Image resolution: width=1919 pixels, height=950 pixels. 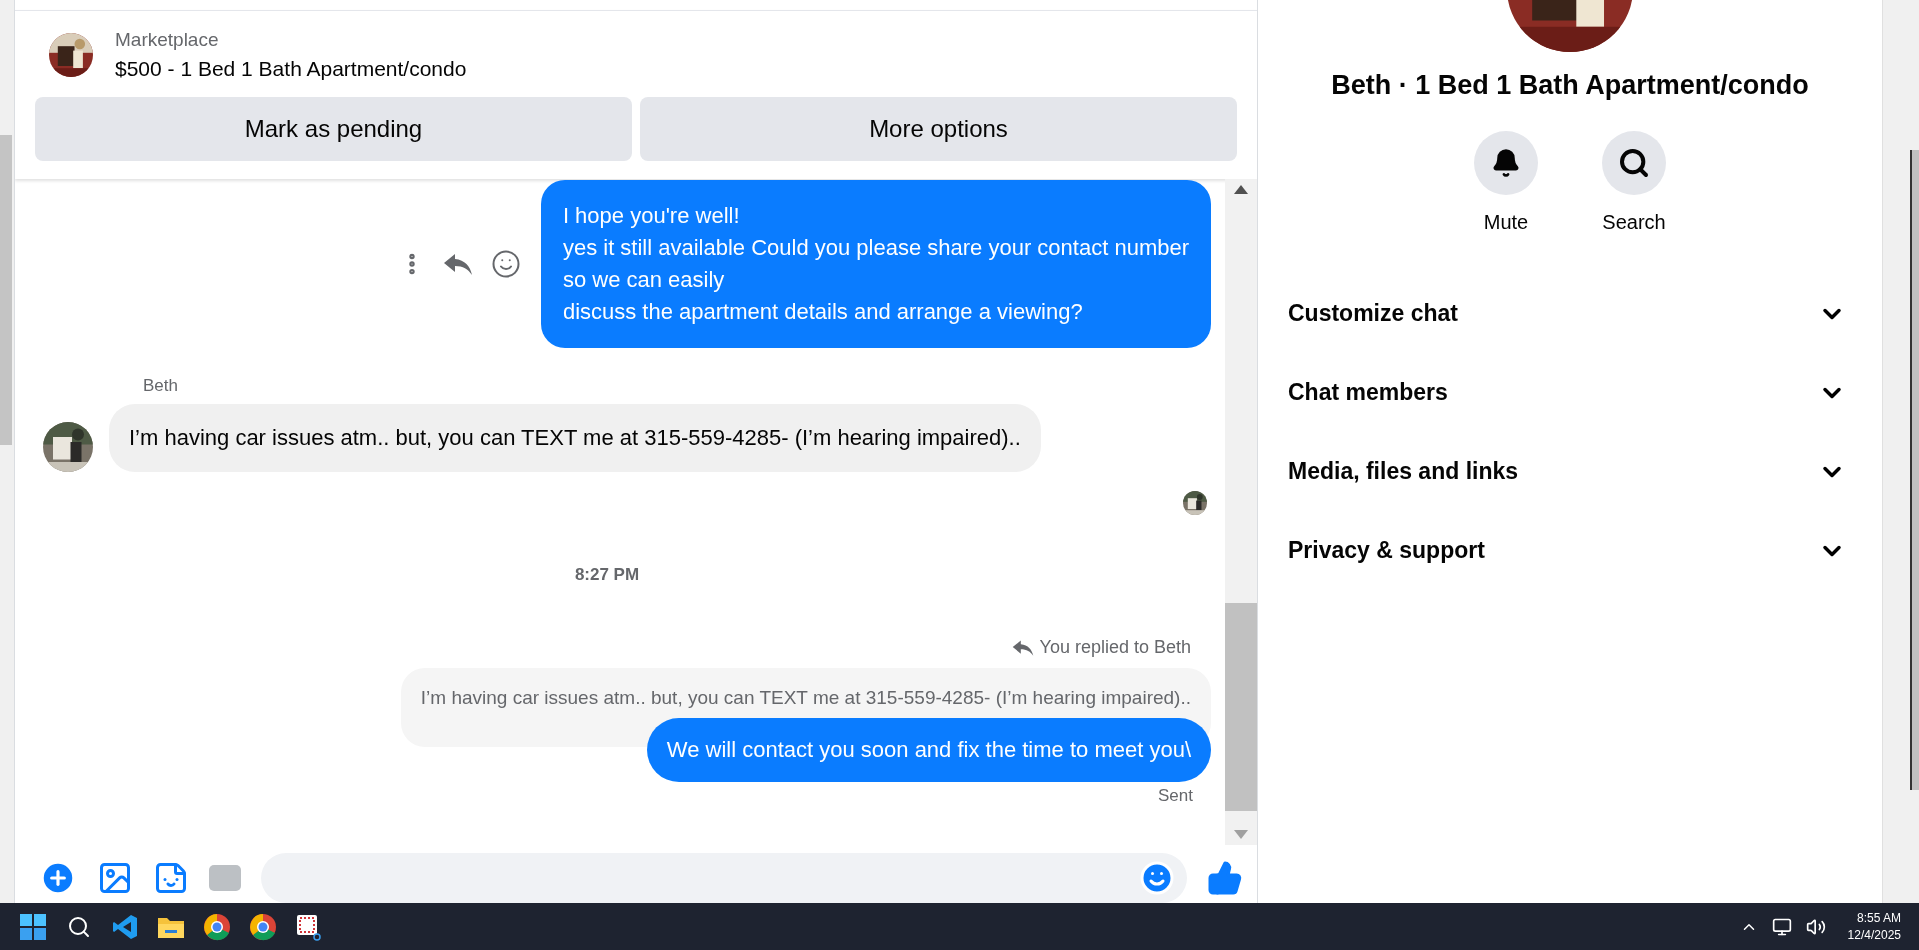 I want to click on like-icon, so click(x=1225, y=878).